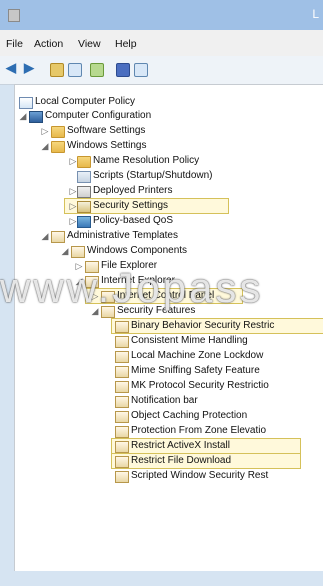 This screenshot has width=323, height=586. I want to click on computer-icon, so click(36, 117).